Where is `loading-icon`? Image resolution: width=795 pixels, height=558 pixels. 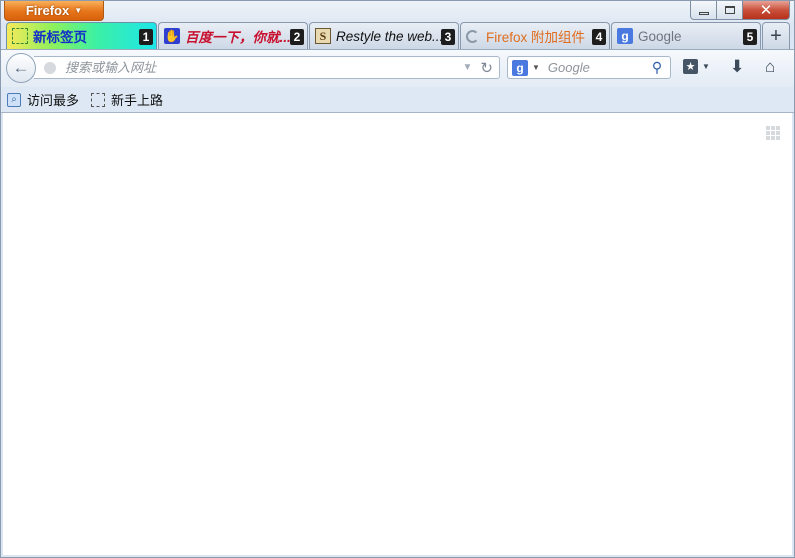
loading-icon is located at coordinates (472, 36).